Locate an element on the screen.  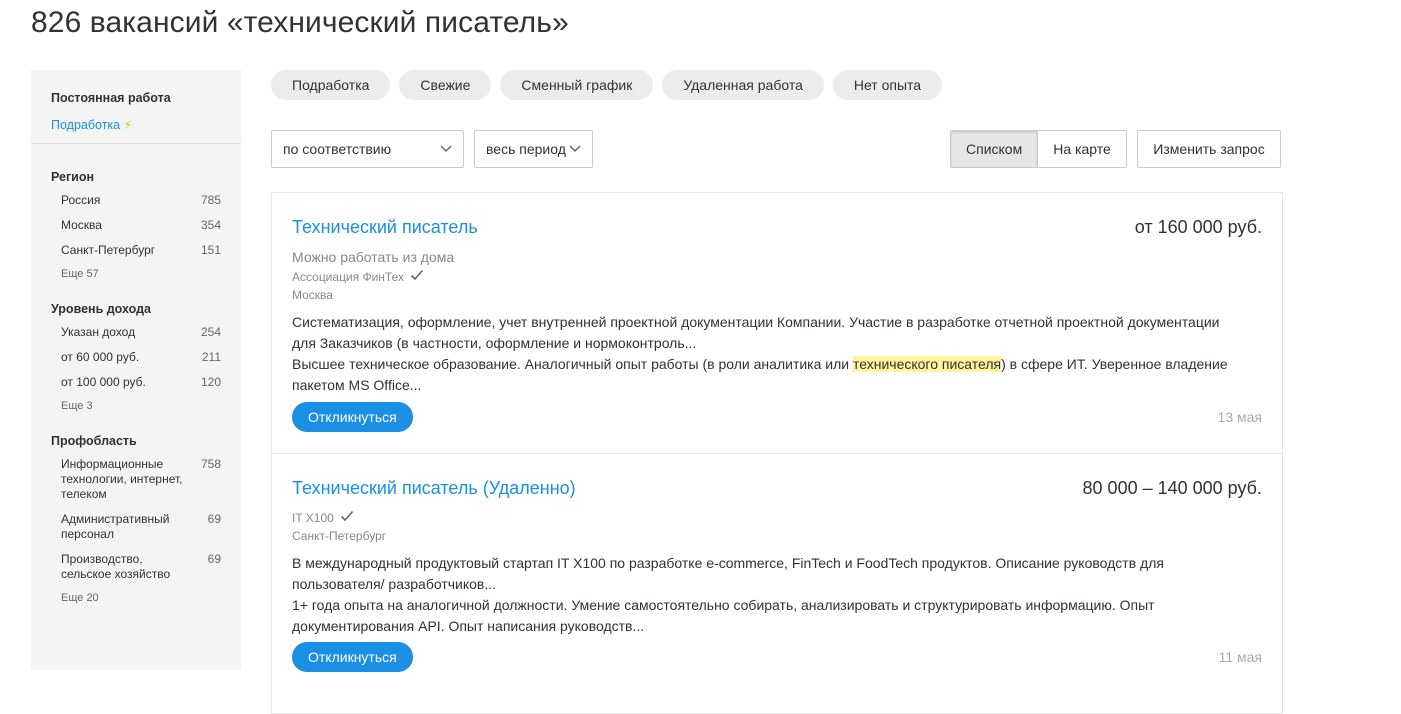
chip-remote: Удаленная работа is located at coordinates (743, 85).